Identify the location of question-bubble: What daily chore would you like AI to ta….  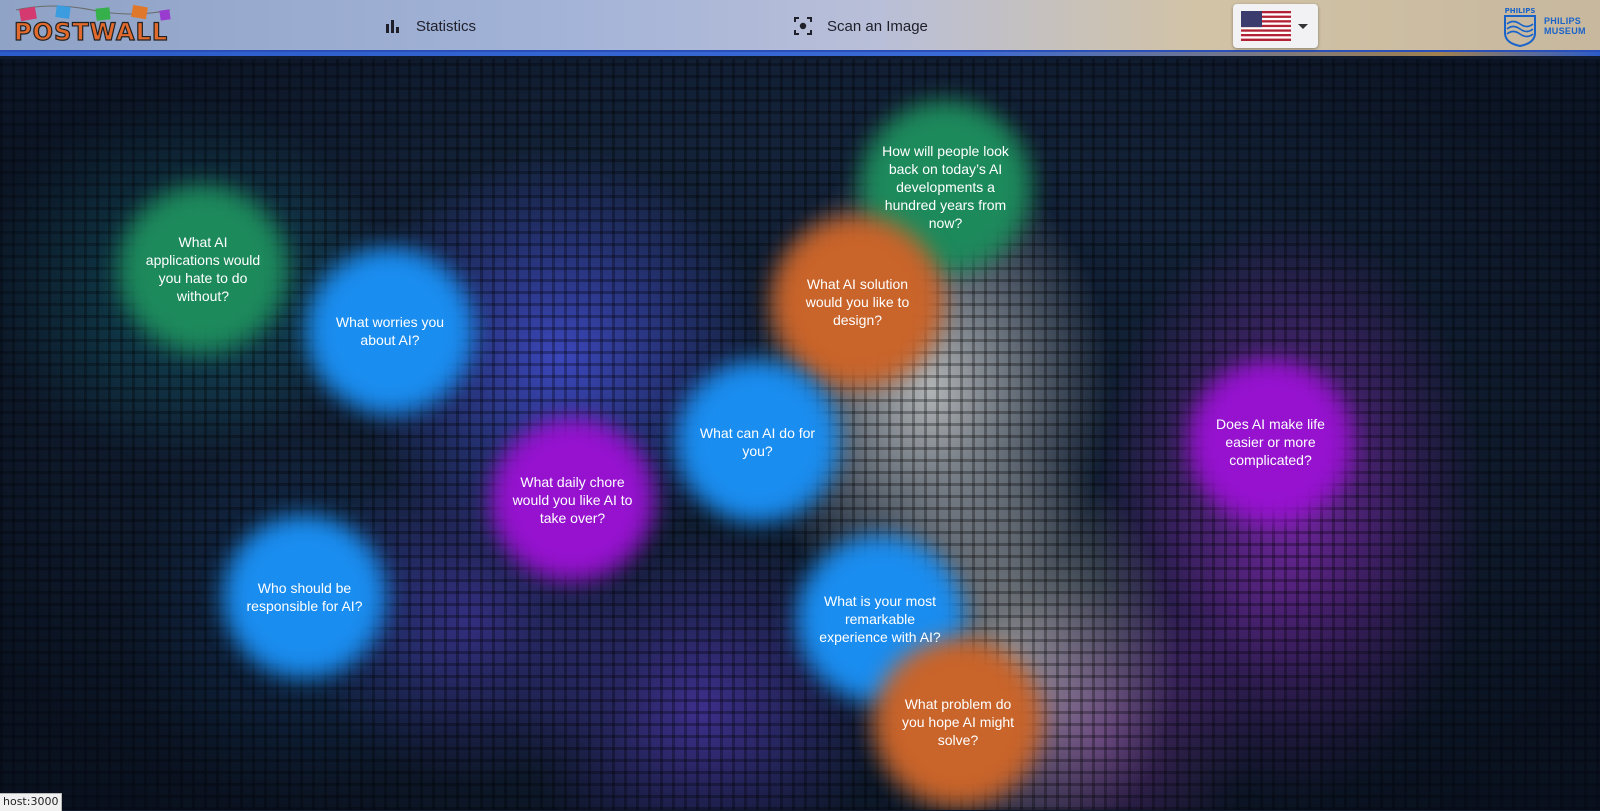
(572, 499).